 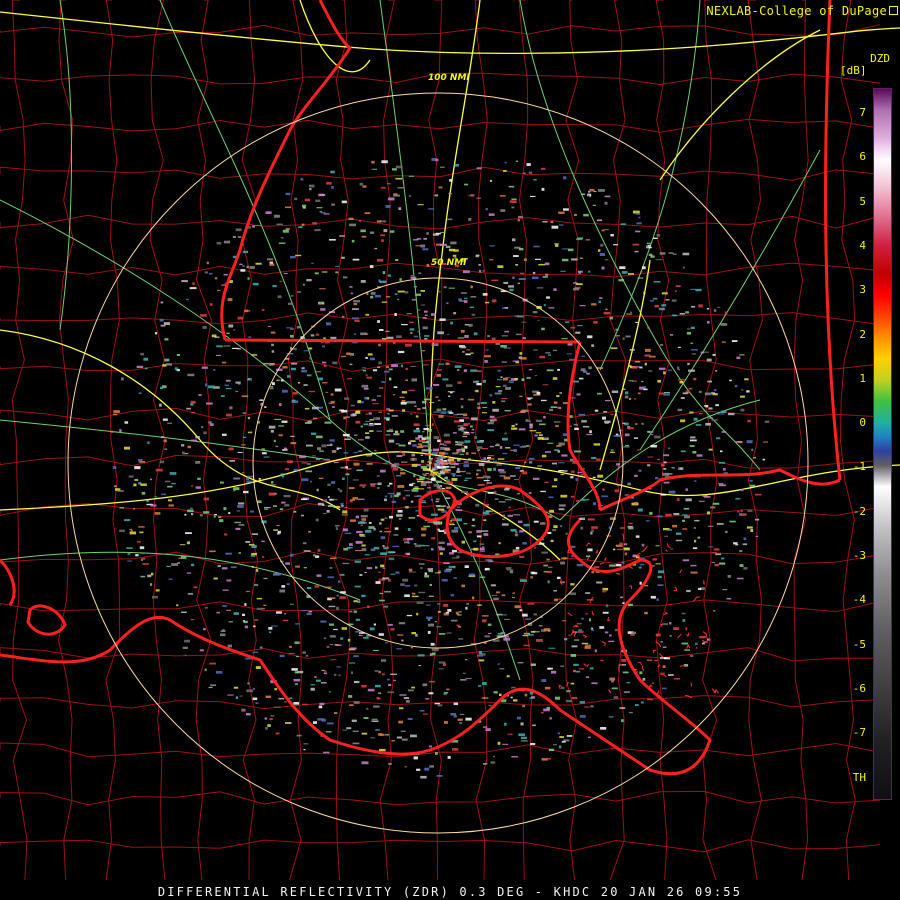 I want to click on credit-label: NEXLAB-College of DuPage, so click(x=796, y=11).